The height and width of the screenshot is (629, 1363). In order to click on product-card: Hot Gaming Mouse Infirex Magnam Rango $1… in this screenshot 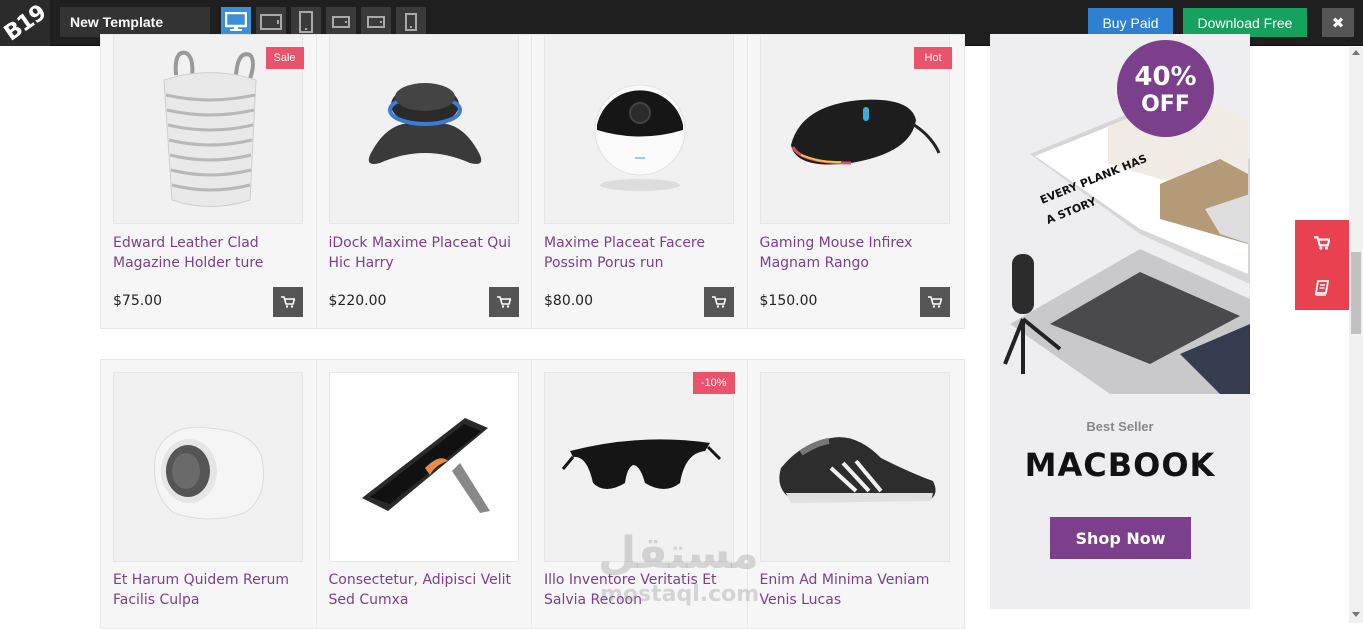, I will do `click(856, 181)`.